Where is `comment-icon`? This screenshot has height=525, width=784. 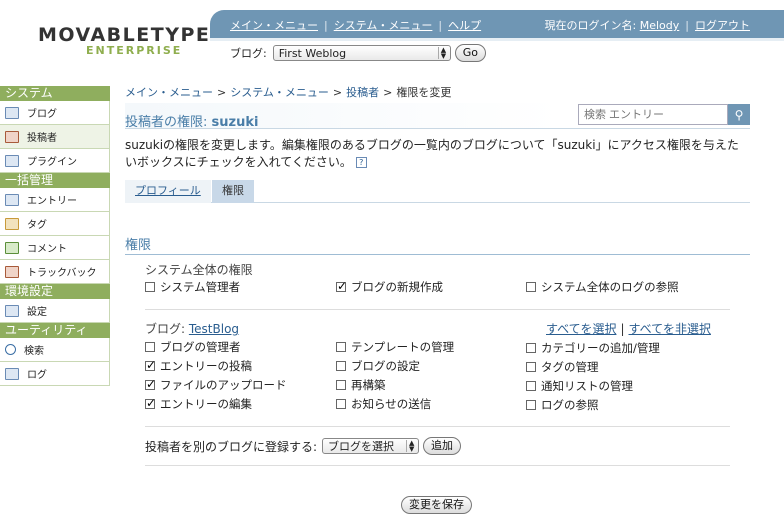
comment-icon is located at coordinates (12, 247).